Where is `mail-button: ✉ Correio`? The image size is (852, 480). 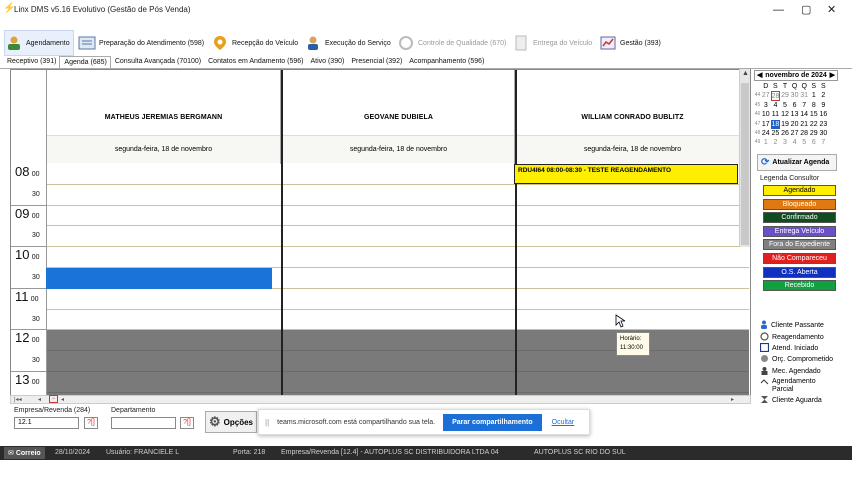 mail-button: ✉ Correio is located at coordinates (24, 453).